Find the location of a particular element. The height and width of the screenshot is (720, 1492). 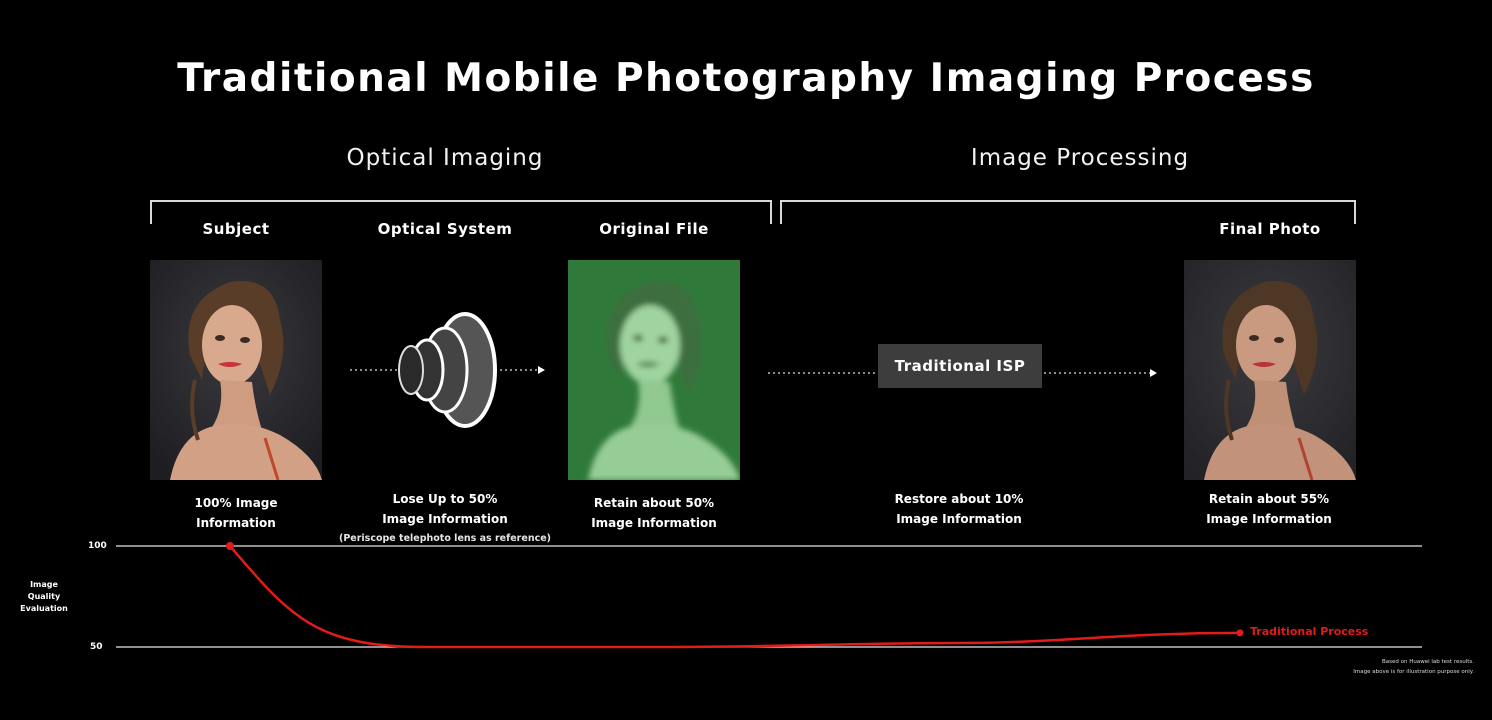

quality-chart-svg is located at coordinates (769, 595).